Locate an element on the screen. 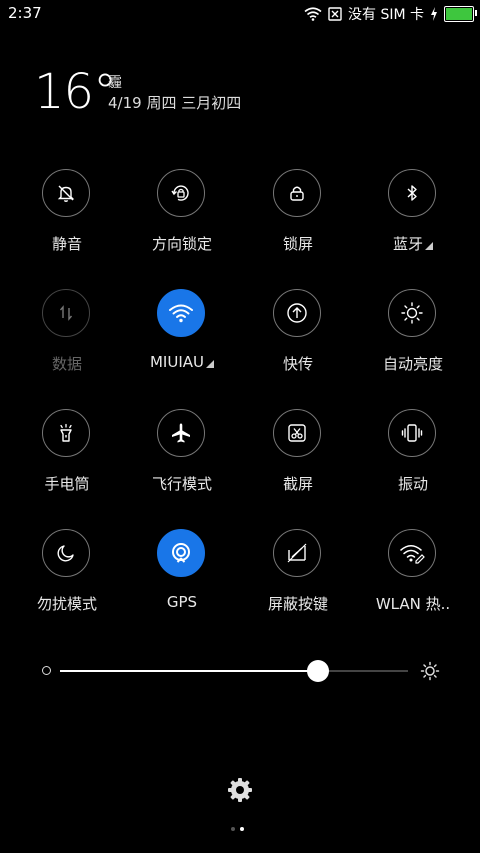  toggle-label: 快传 is located at coordinates (298, 363).